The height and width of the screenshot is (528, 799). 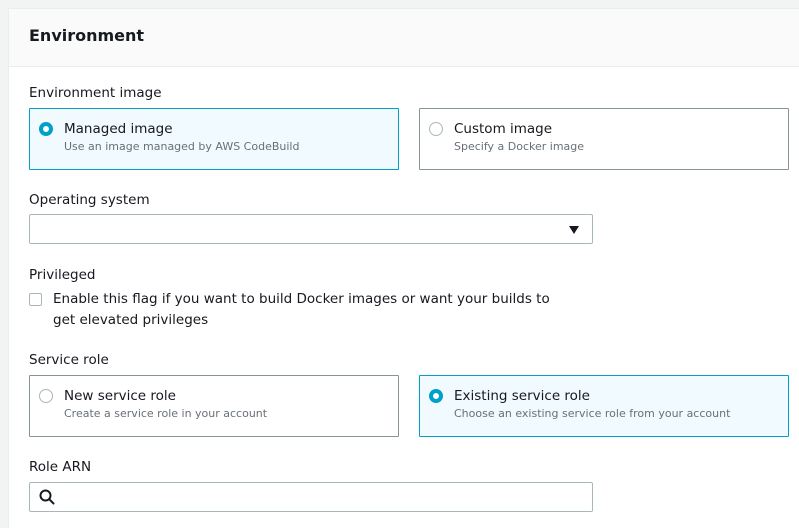 What do you see at coordinates (182, 146) in the screenshot?
I see `managed-image-description: Use an image managed by AWS CodeBuild` at bounding box center [182, 146].